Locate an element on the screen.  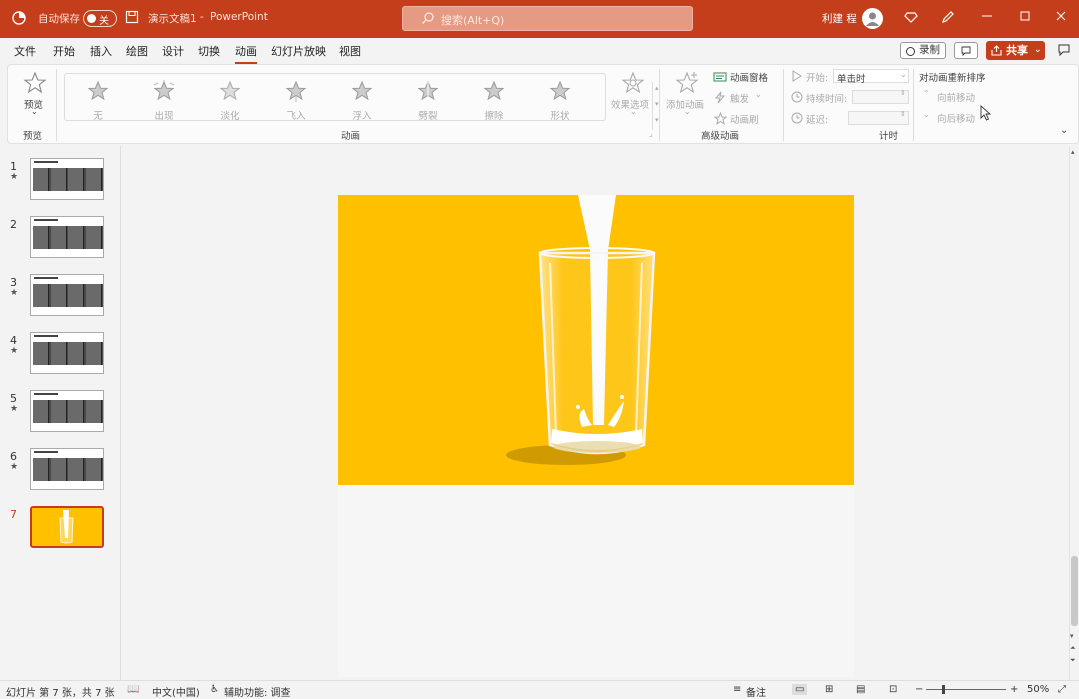
prev-slide-icon: ⏶ is located at coordinates (1073, 648).